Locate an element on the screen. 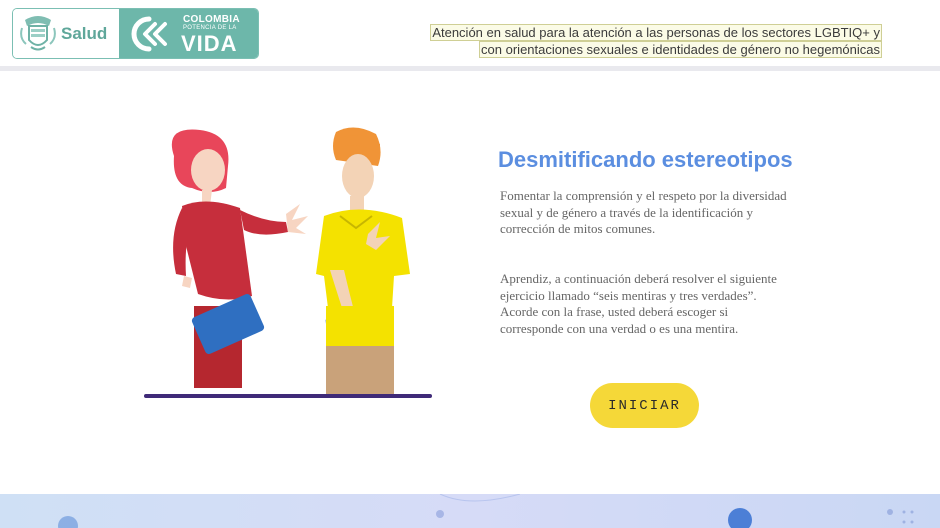  logo-colombia-text: COLOMBIA is located at coordinates (211, 19).